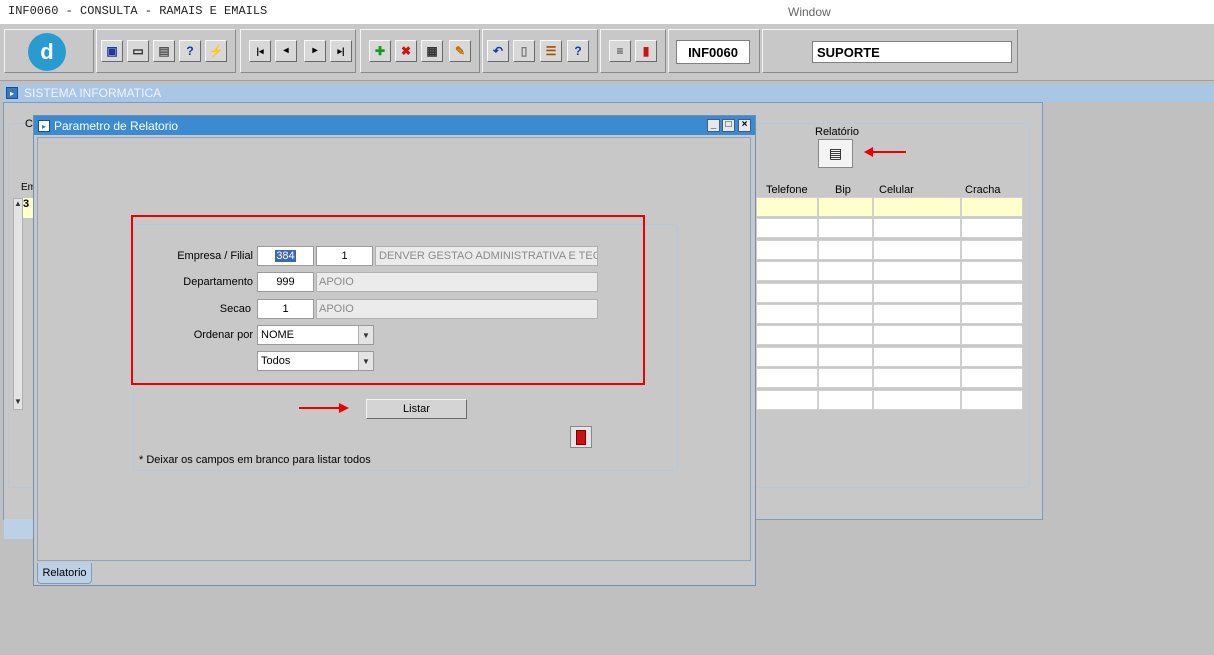  Describe the element at coordinates (713, 125) in the screenshot. I see `minimize-icon: _` at that location.